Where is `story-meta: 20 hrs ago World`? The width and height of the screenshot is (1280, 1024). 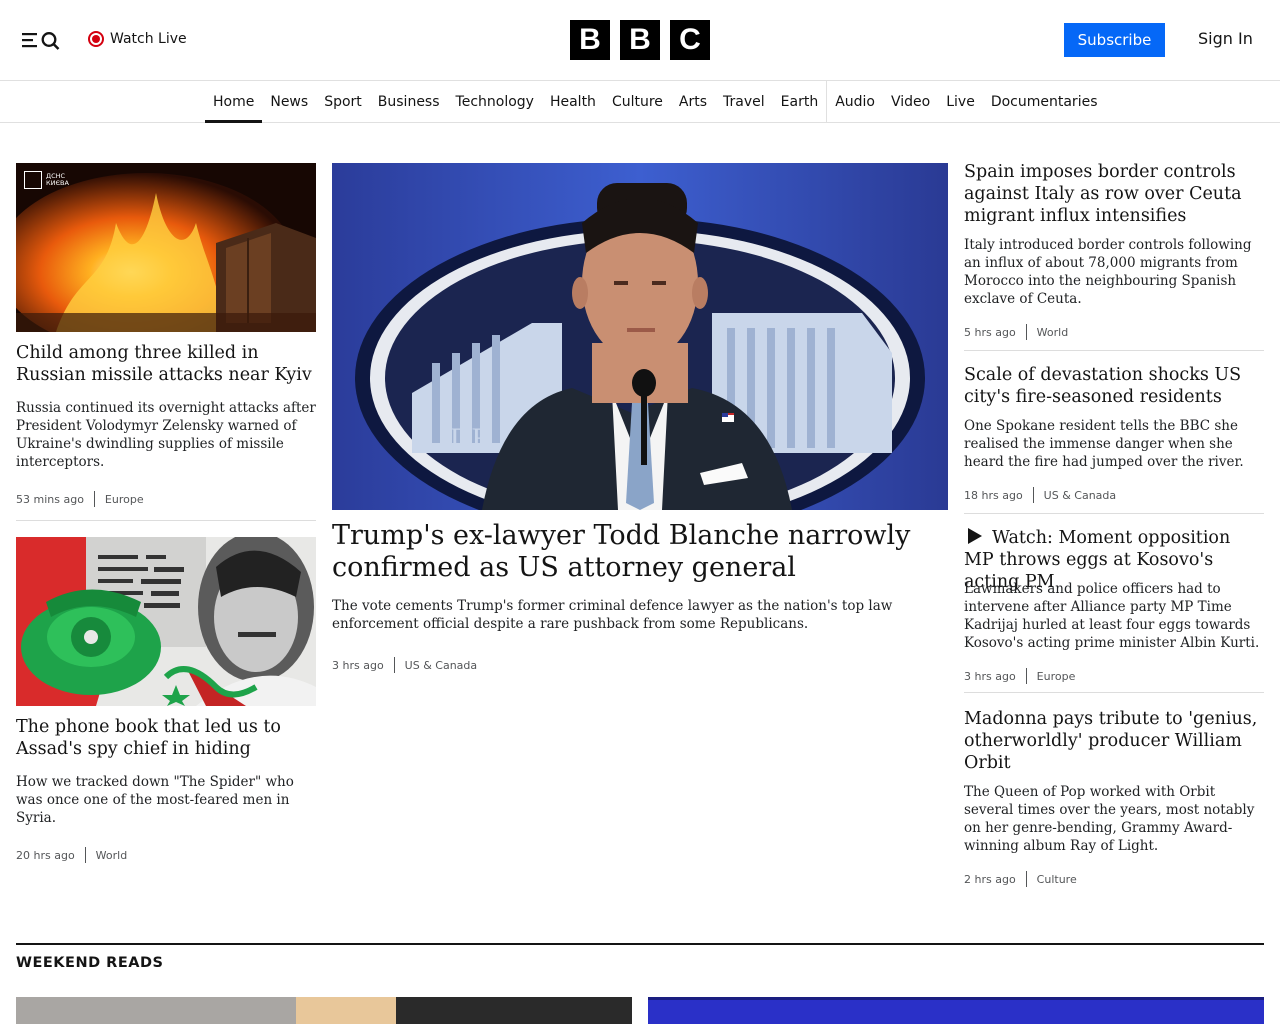
story-meta: 20 hrs ago World is located at coordinates (71, 855).